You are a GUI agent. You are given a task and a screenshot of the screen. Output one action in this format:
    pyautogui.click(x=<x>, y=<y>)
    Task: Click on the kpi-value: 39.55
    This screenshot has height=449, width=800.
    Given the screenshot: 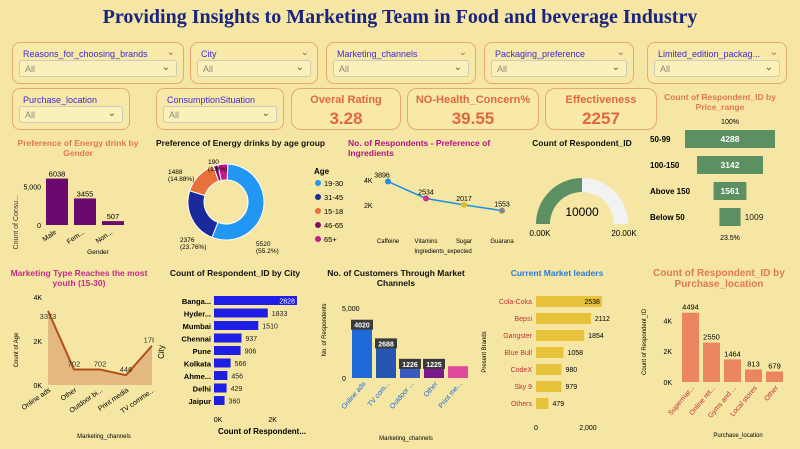 What is the action you would take?
    pyautogui.click(x=473, y=118)
    